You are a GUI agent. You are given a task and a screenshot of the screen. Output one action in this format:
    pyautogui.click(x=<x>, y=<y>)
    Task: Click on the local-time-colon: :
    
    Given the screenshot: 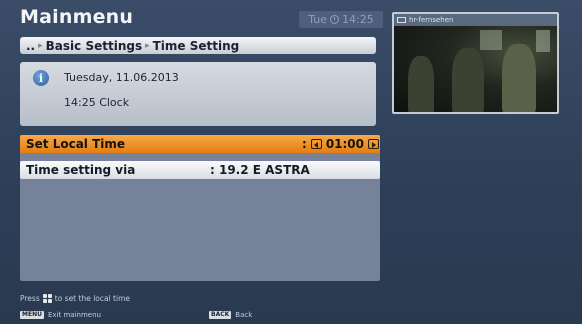 What is the action you would take?
    pyautogui.click(x=304, y=144)
    